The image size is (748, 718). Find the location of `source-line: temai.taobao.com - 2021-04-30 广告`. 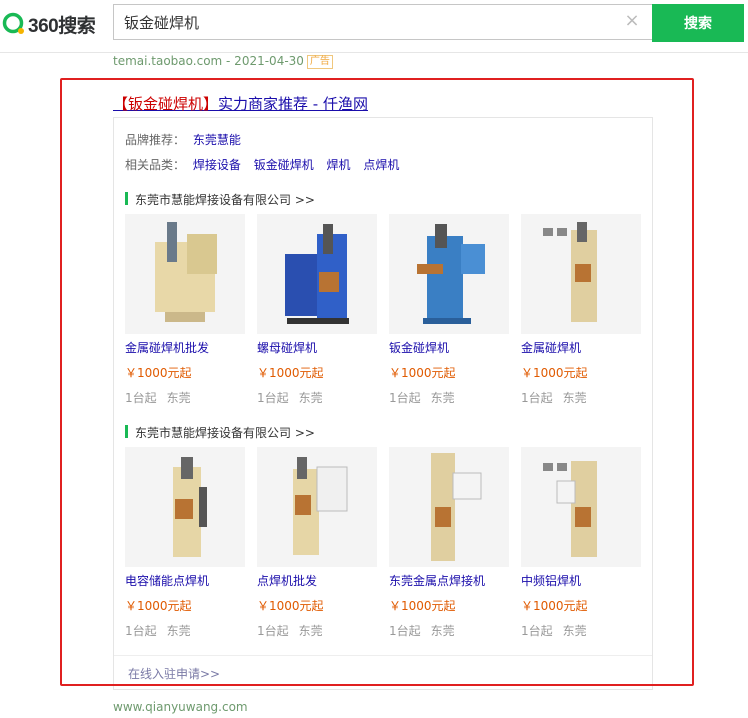

source-line: temai.taobao.com - 2021-04-30 广告 is located at coordinates (223, 61).